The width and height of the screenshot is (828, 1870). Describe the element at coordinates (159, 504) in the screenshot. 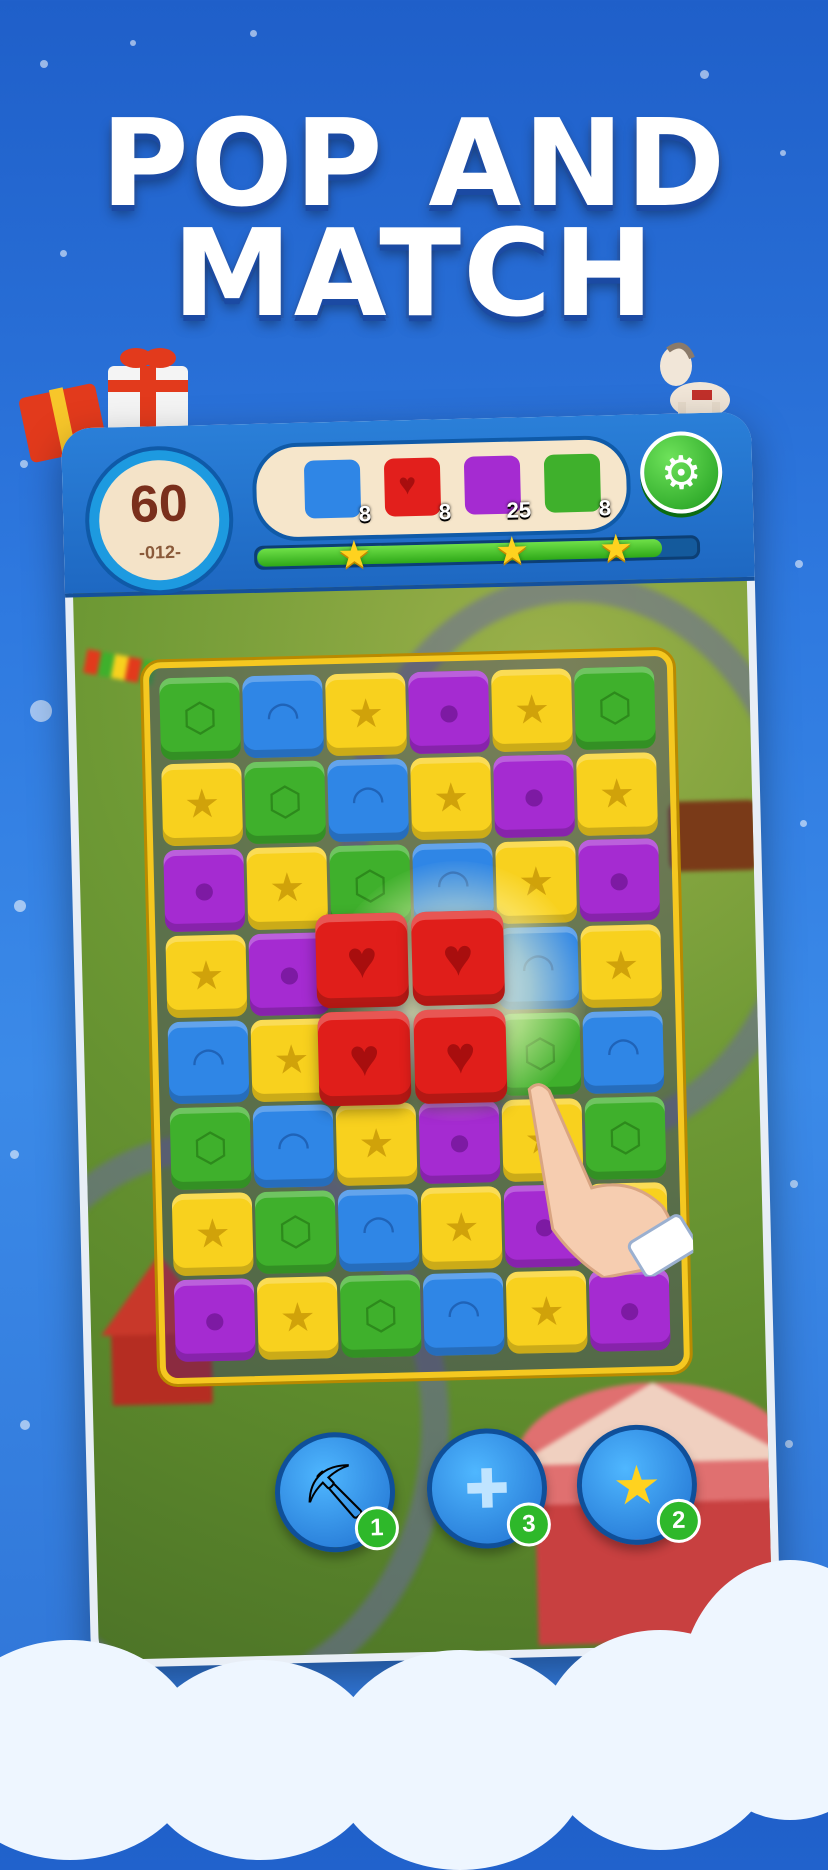

I see `moves-value: 60` at that location.